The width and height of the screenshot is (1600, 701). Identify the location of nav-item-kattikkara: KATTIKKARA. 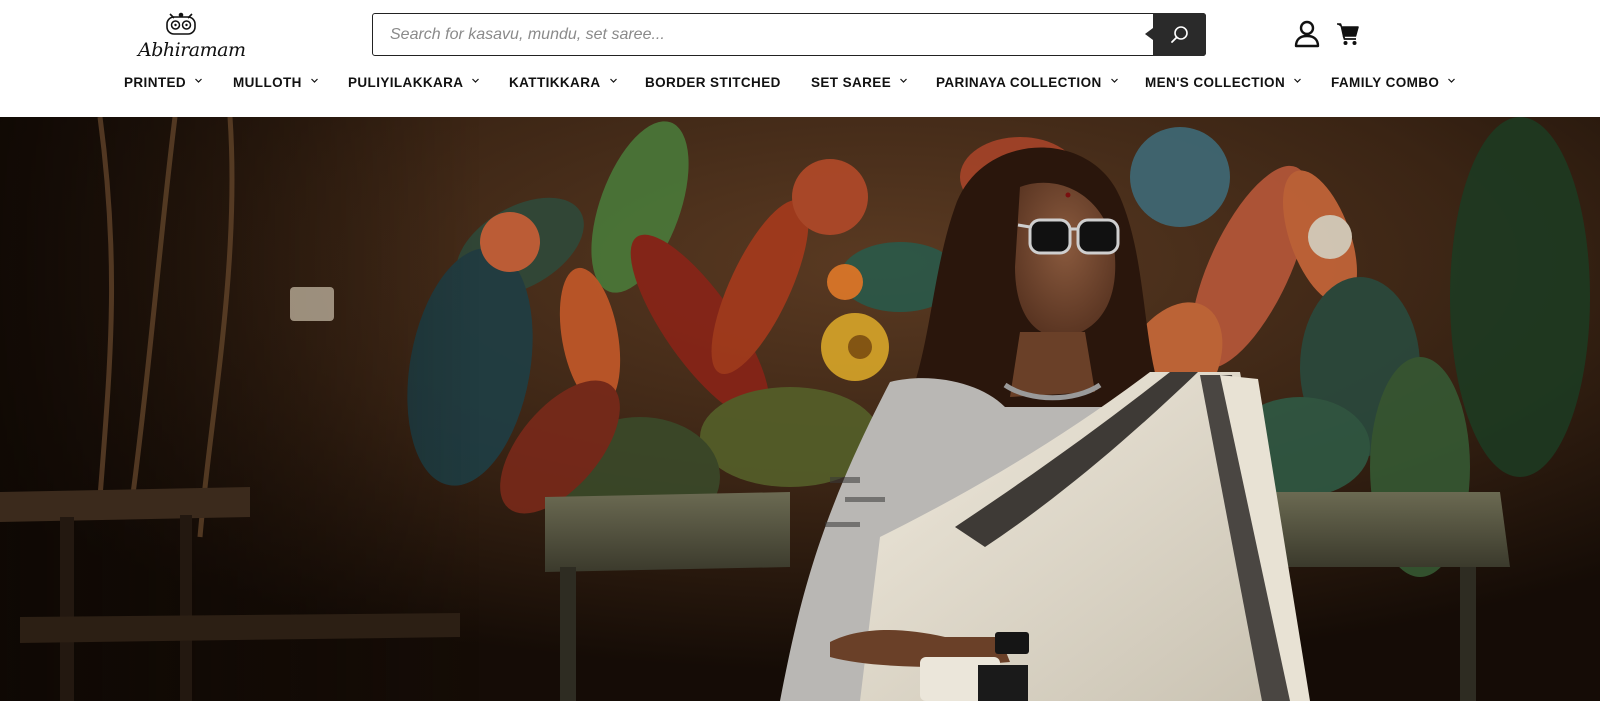
(563, 82).